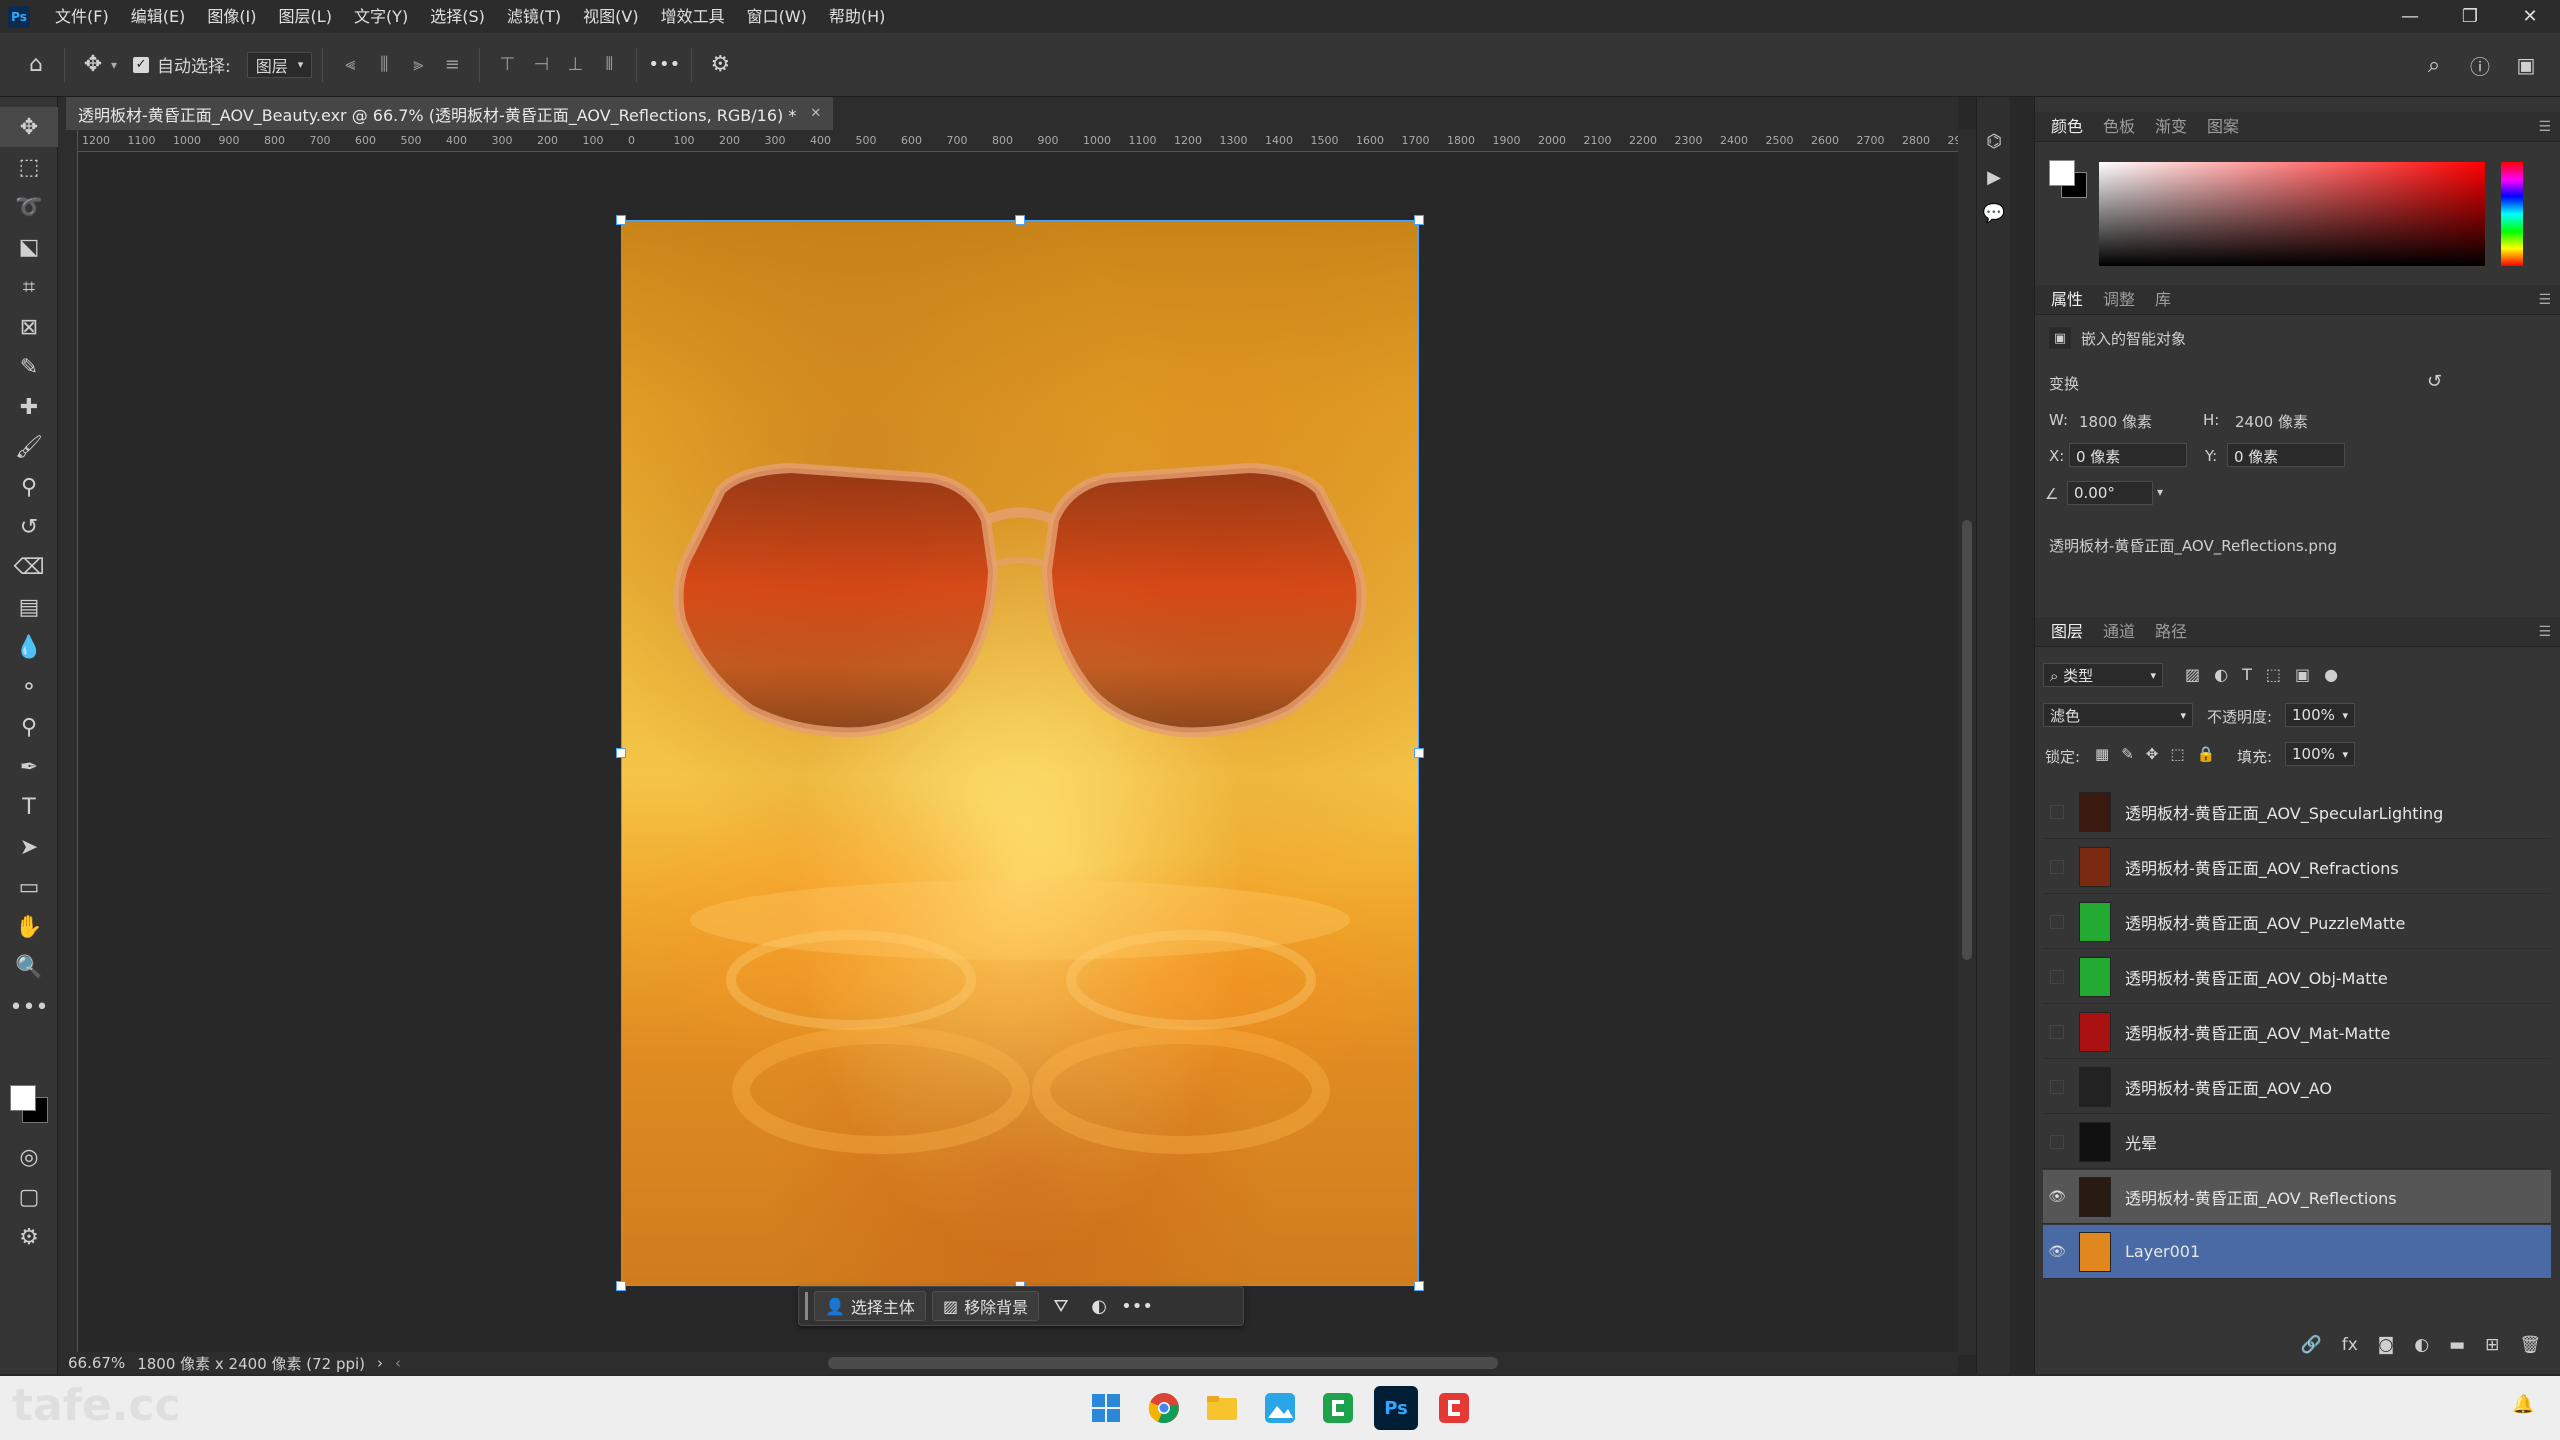 The width and height of the screenshot is (2560, 1440). What do you see at coordinates (23, 1098) in the screenshot?
I see `foreground-color-swatch` at bounding box center [23, 1098].